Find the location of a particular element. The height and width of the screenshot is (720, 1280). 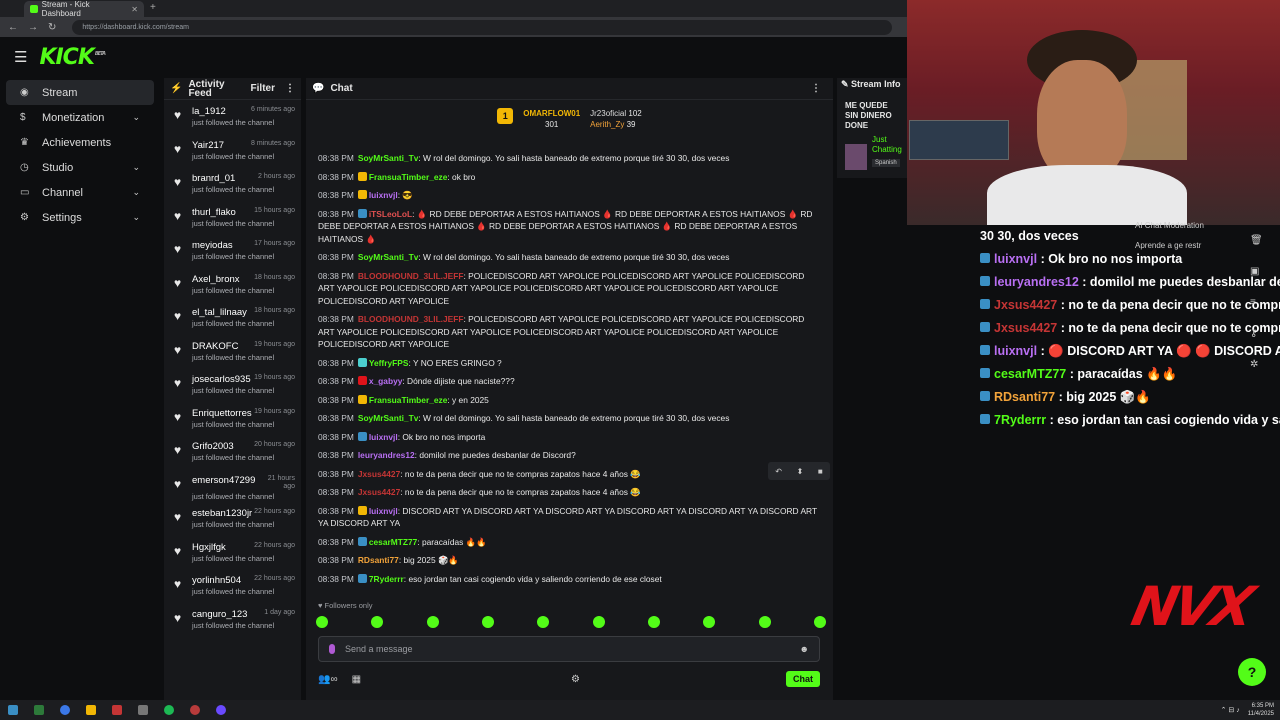

users-icon: 👥∞ is located at coordinates (328, 679).